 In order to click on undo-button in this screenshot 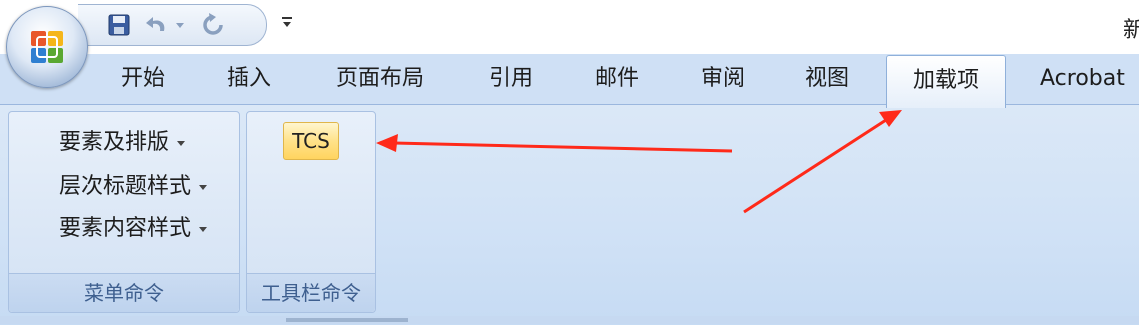, I will do `click(166, 25)`.